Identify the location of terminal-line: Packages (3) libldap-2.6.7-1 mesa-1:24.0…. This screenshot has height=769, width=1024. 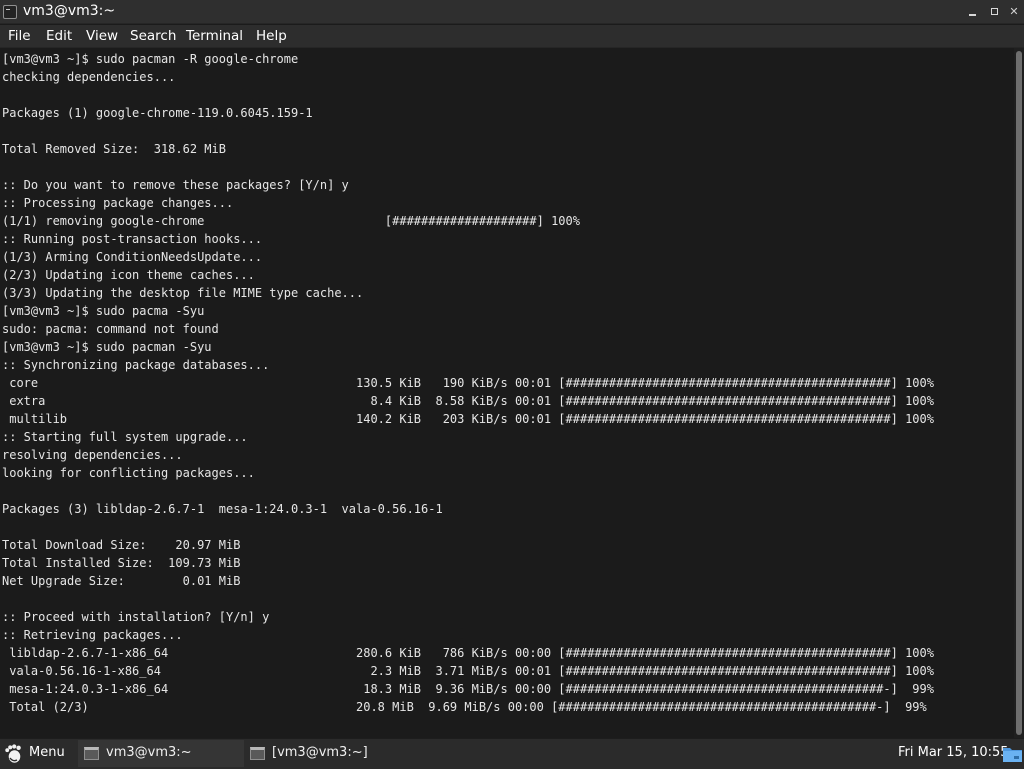
(222, 509).